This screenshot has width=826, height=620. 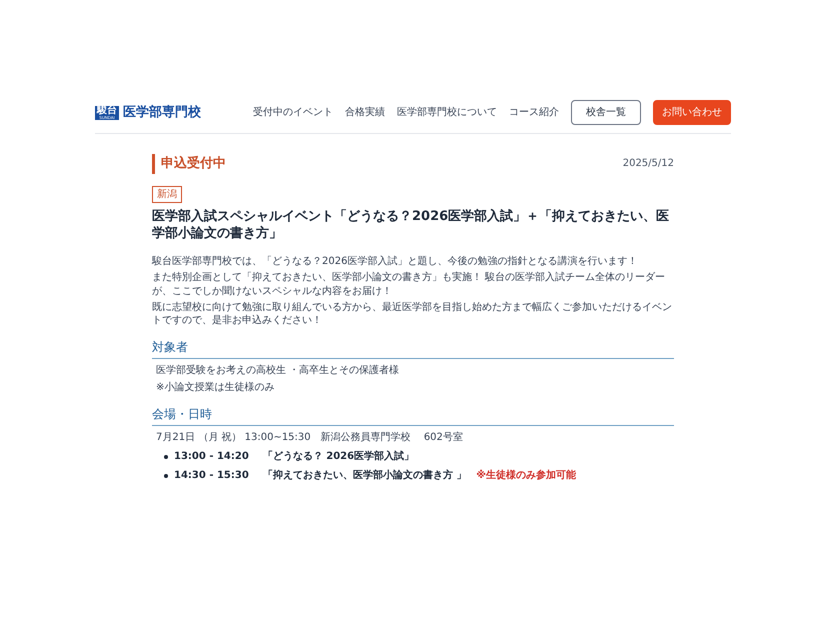 What do you see at coordinates (167, 194) in the screenshot?
I see `region-tag: 新潟` at bounding box center [167, 194].